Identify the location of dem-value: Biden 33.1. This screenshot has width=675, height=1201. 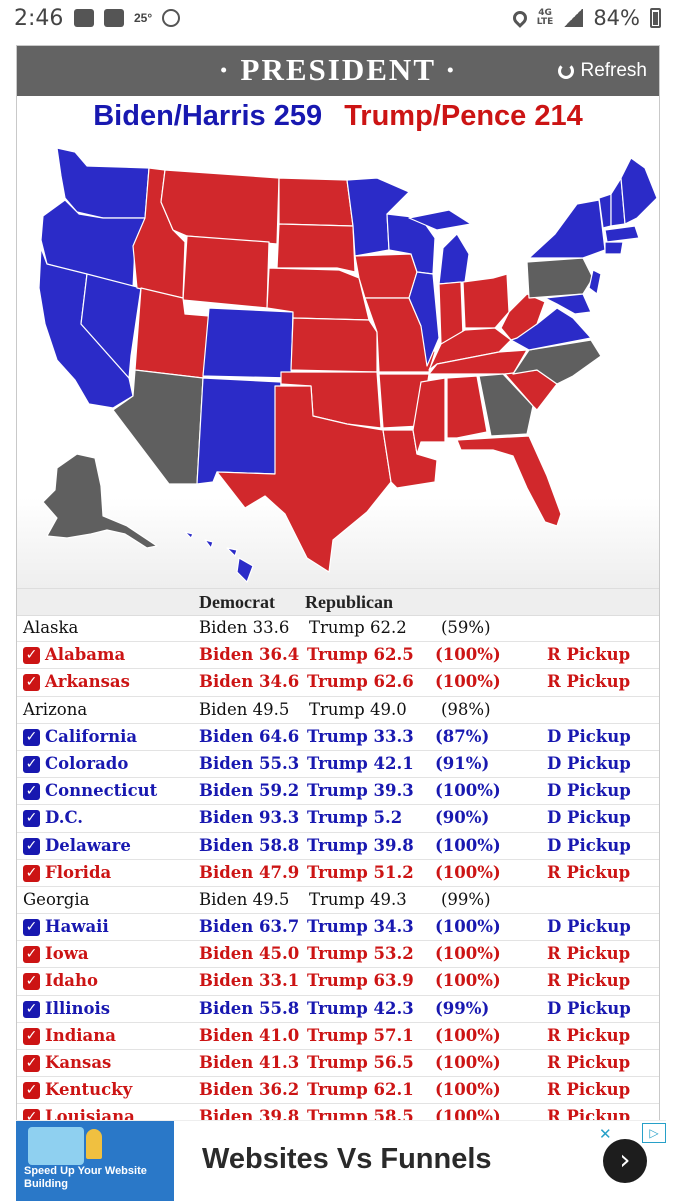
(249, 981).